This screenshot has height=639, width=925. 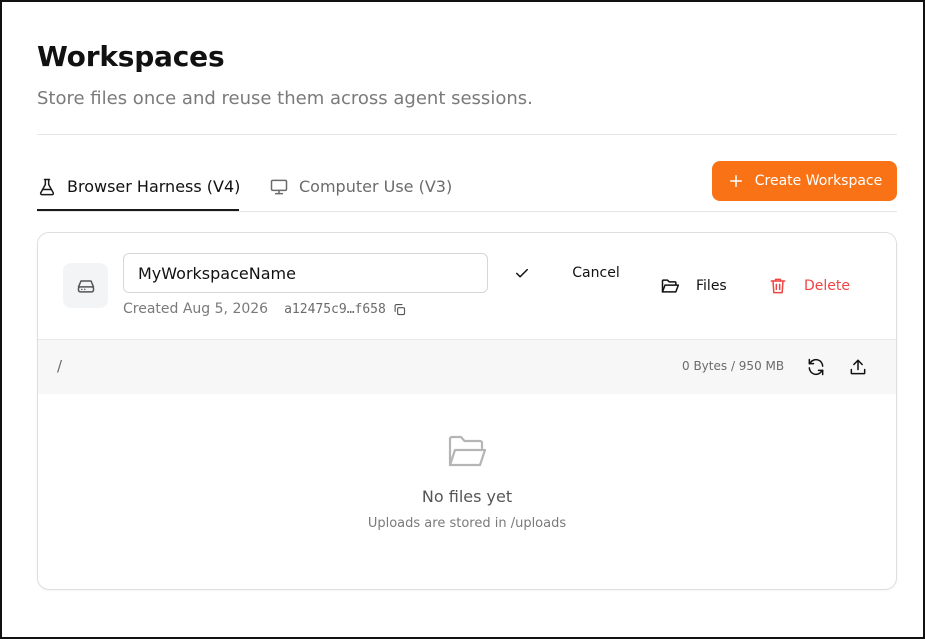 I want to click on upload-icon, so click(x=858, y=367).